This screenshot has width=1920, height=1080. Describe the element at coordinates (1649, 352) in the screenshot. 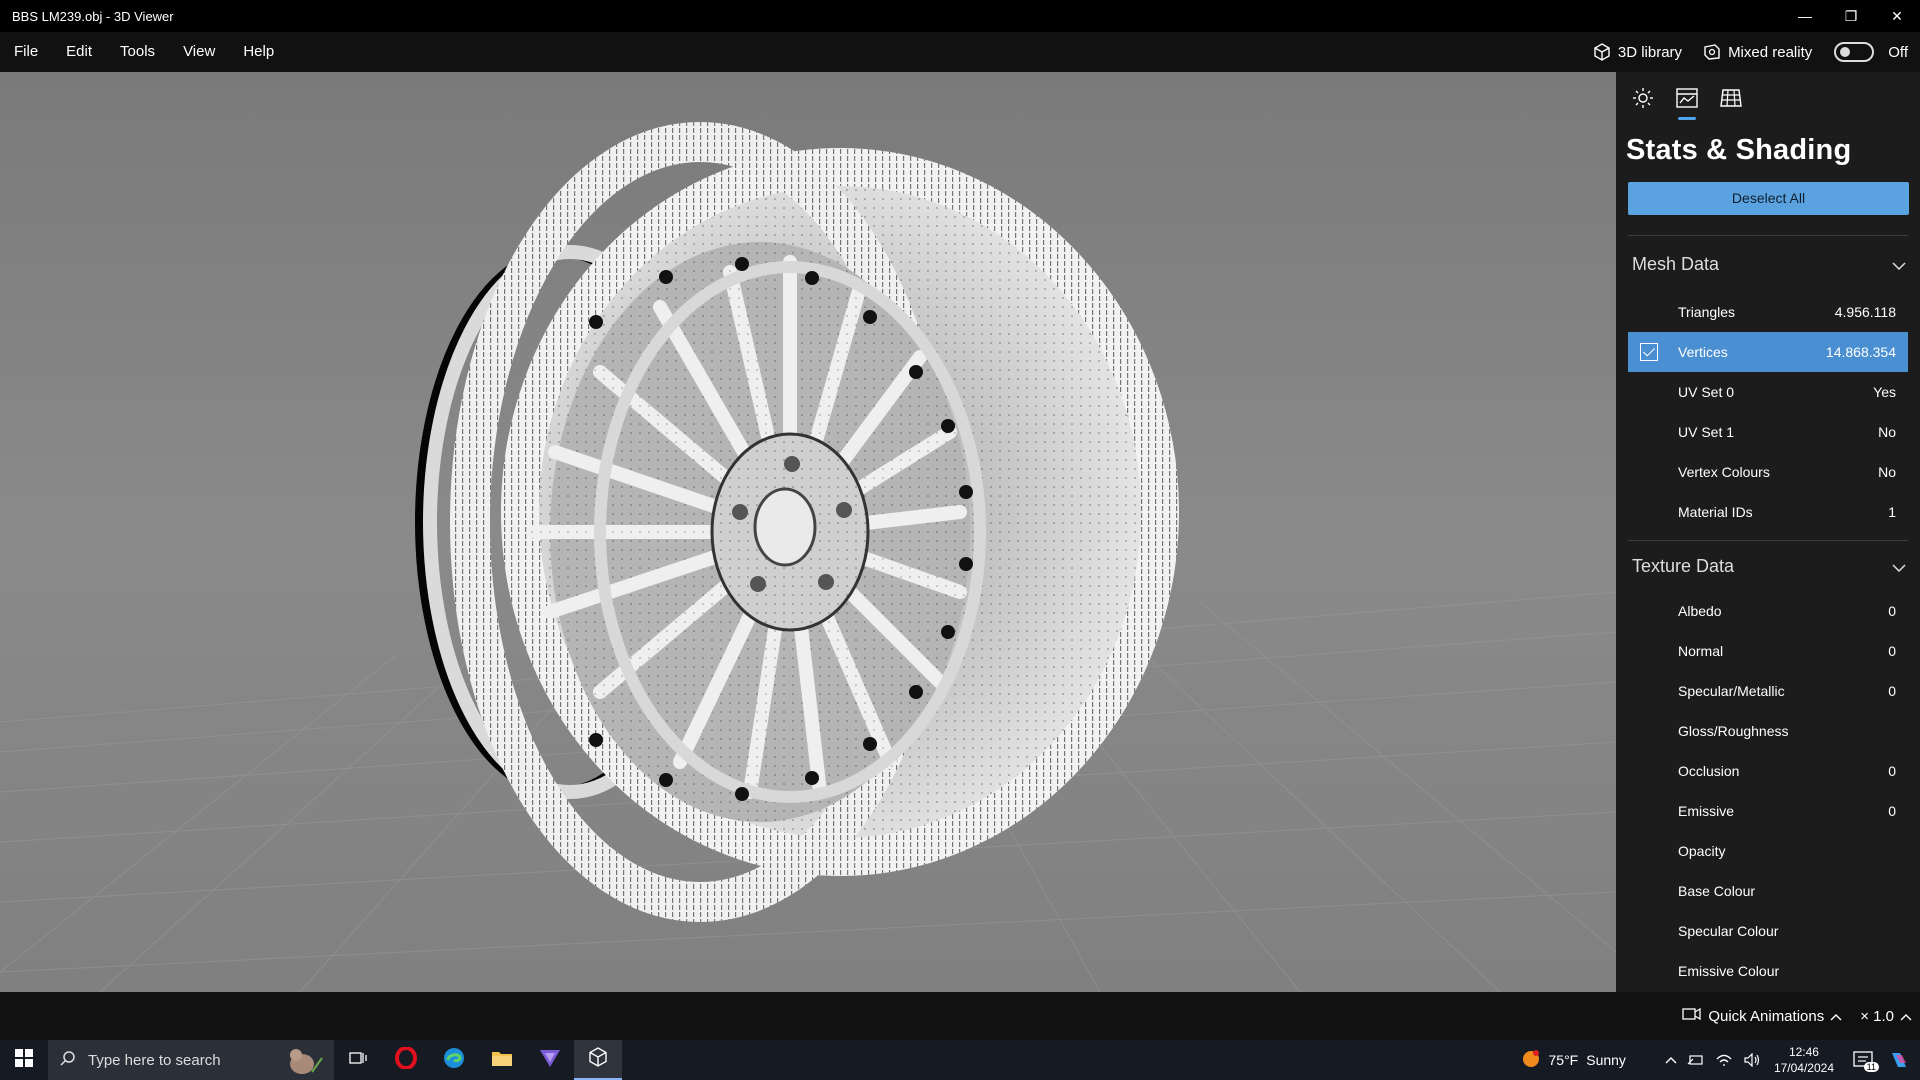

I see `vertices-checkbox` at that location.